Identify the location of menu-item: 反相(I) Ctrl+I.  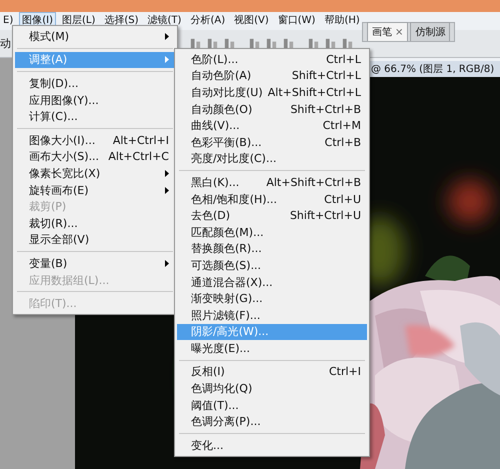
(272, 372).